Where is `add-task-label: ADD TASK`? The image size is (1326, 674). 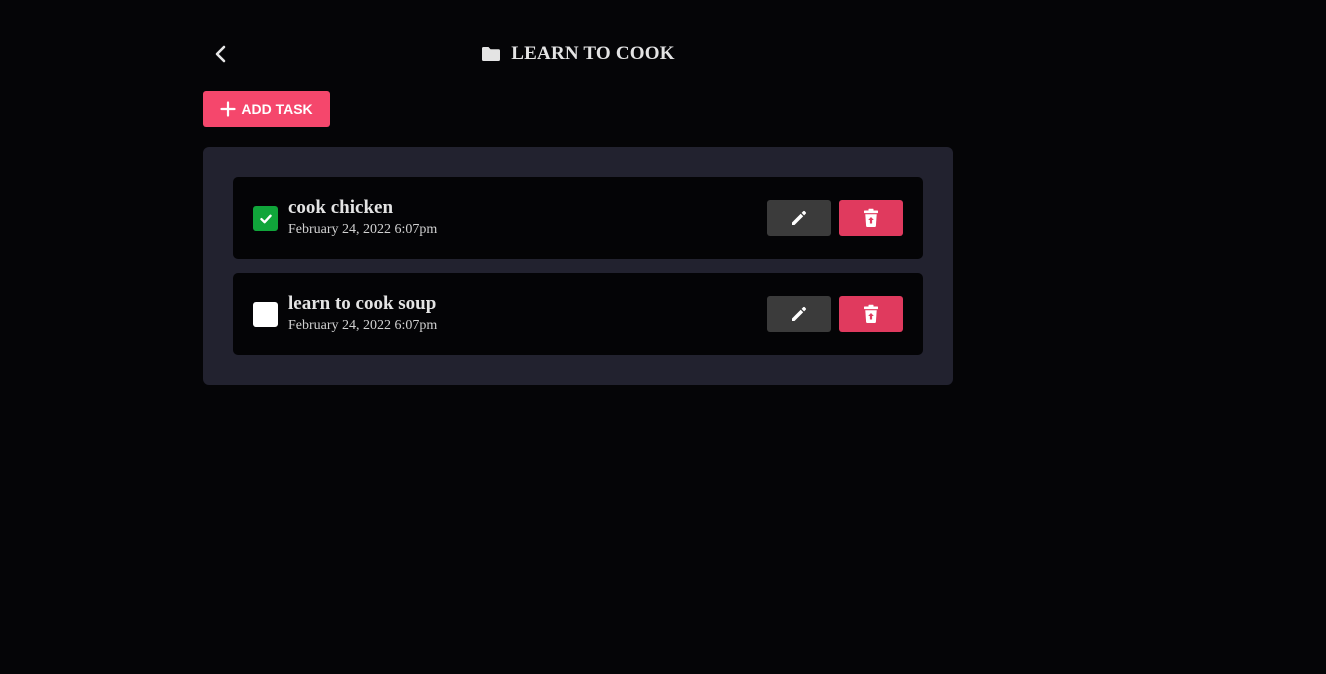 add-task-label: ADD TASK is located at coordinates (277, 109).